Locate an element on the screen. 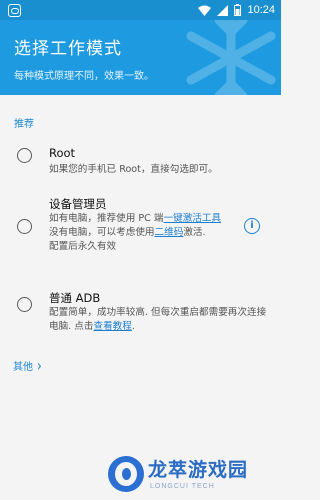 The height and width of the screenshot is (500, 320). desc-line2-text: 没有电脑，可以考虑使用 is located at coordinates (102, 232).